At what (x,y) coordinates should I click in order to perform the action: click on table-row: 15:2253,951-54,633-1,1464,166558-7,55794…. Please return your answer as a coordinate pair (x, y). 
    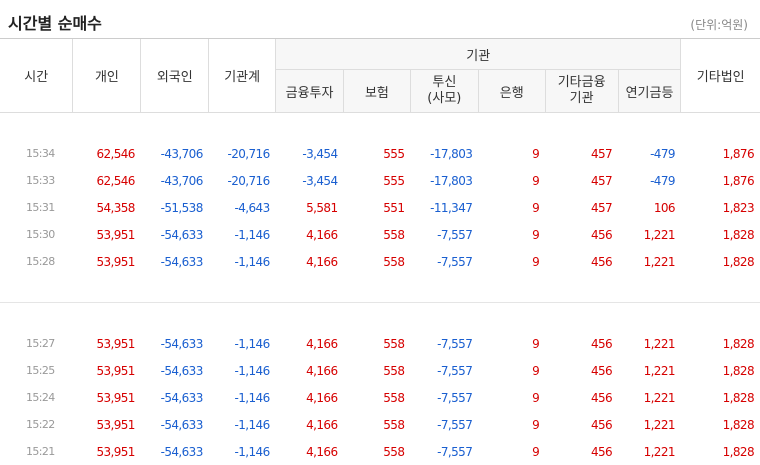
    Looking at the image, I should click on (380, 424).